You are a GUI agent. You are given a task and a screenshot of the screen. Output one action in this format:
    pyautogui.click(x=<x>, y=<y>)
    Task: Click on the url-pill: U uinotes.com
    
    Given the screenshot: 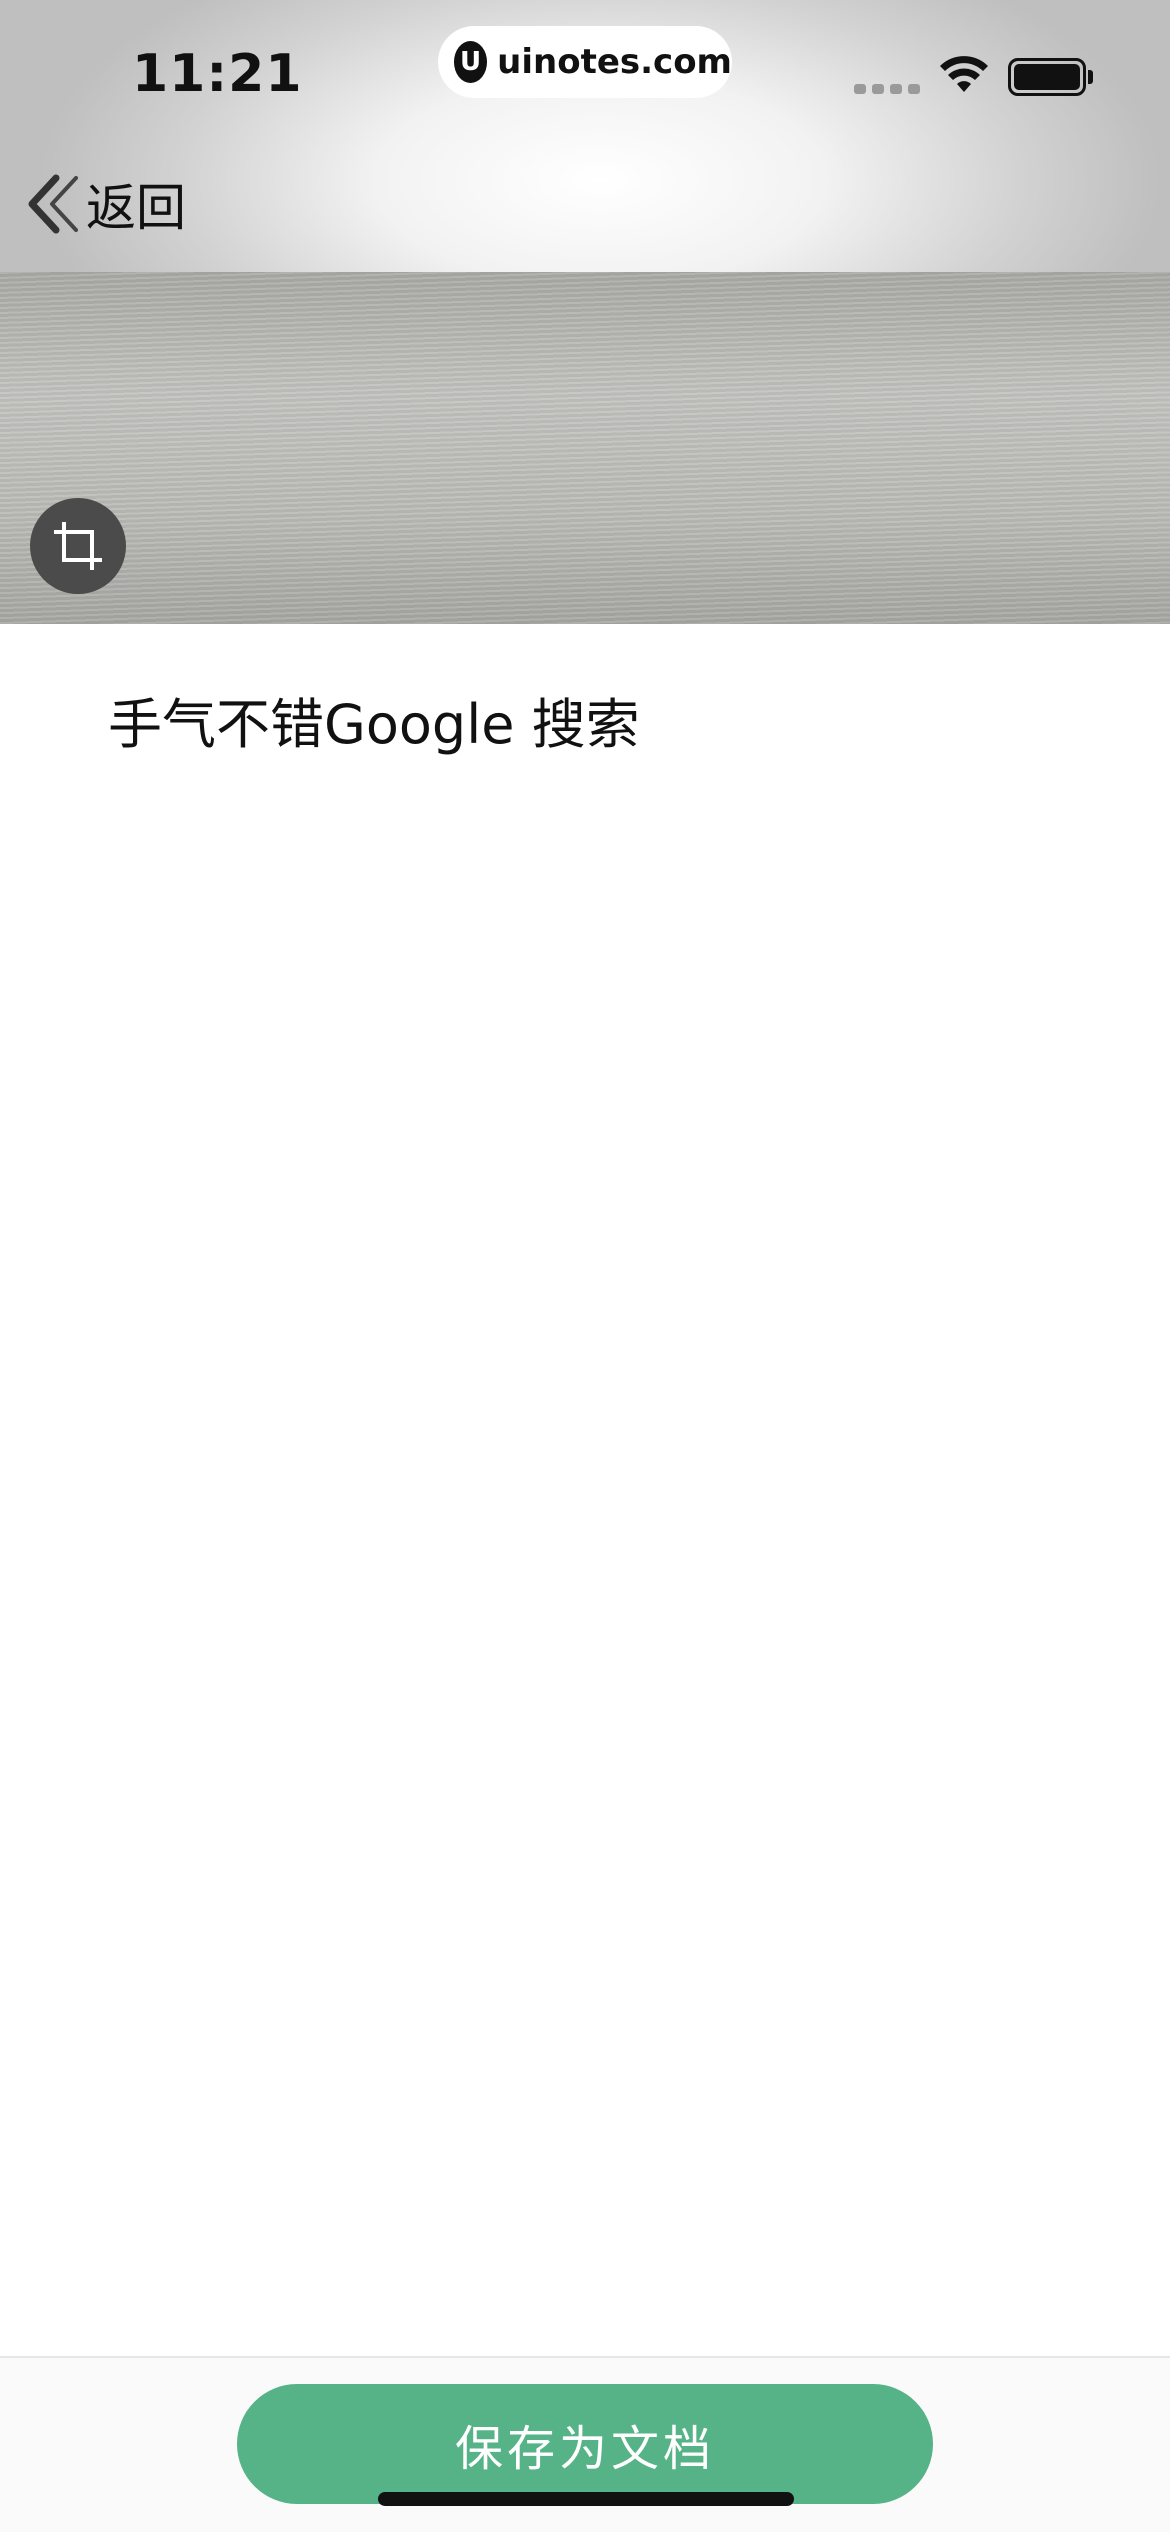 What is the action you would take?
    pyautogui.click(x=585, y=62)
    